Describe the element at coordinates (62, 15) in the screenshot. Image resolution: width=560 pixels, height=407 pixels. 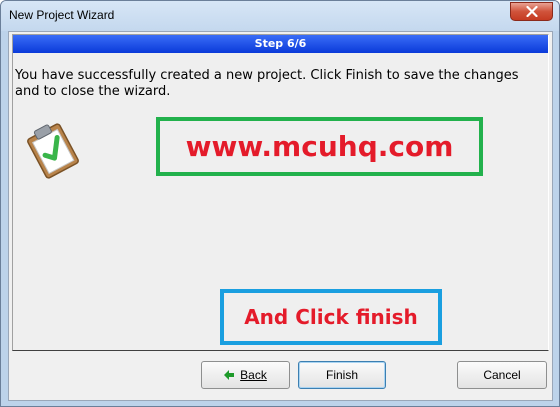
I see `window-title: New Project Wizard` at that location.